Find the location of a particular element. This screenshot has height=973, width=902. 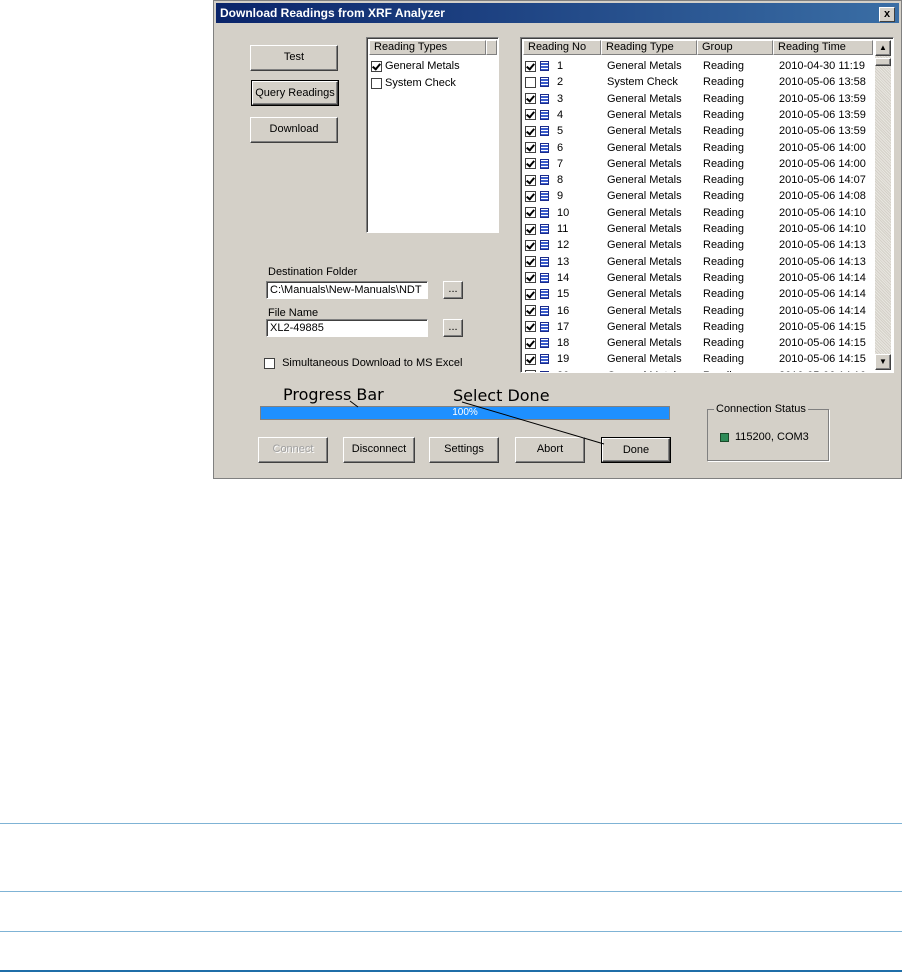

annotation-leader-lines is located at coordinates (477, 422).